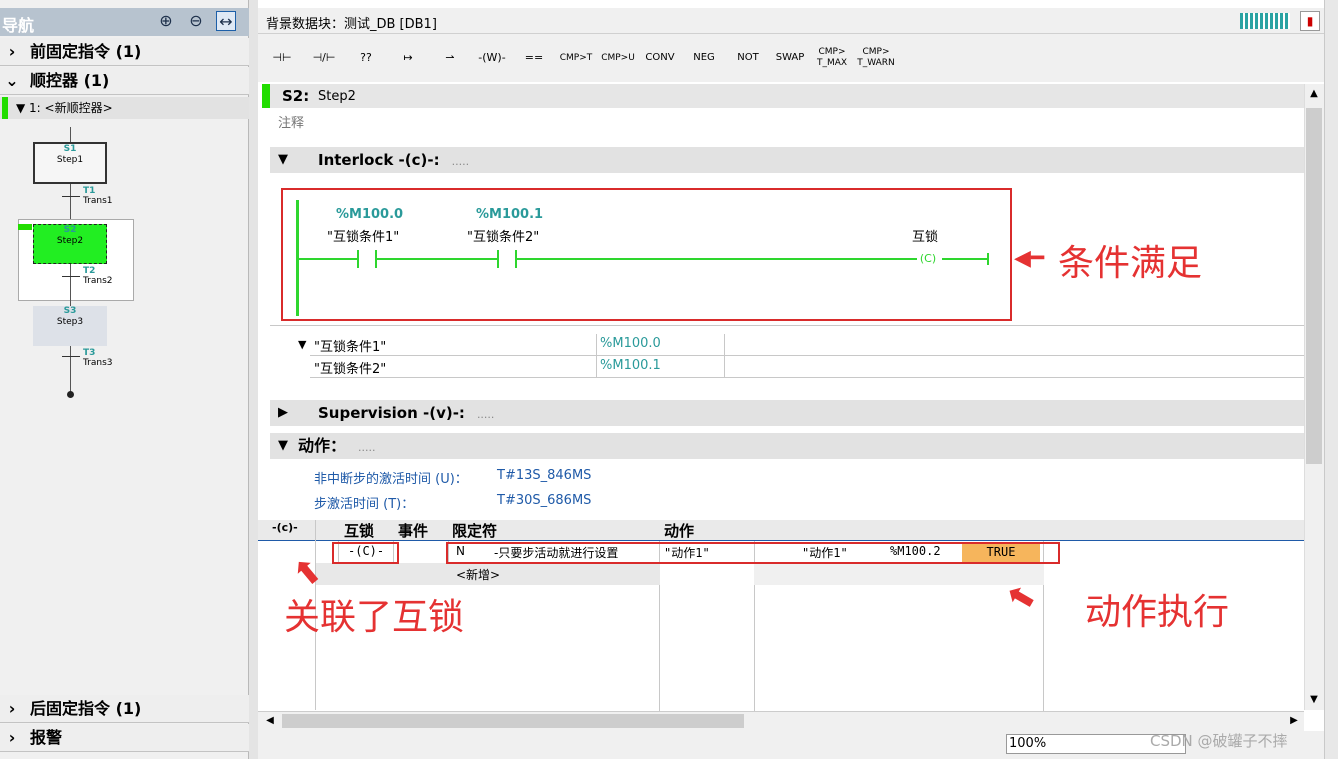 Image resolution: width=1338 pixels, height=759 pixels. I want to click on active-indicator, so click(5, 108).